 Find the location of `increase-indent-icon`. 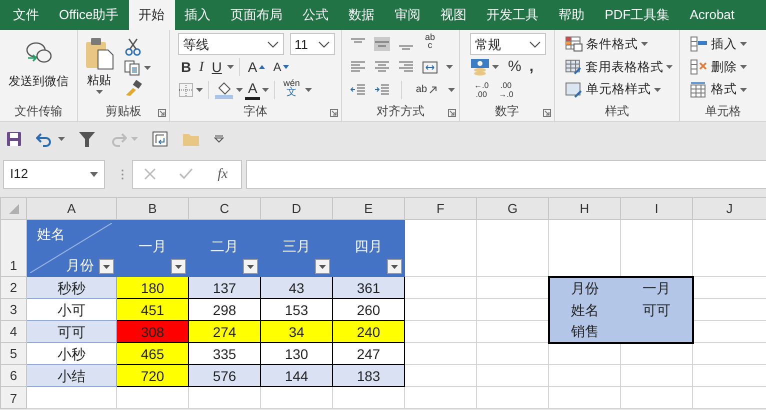

increase-indent-icon is located at coordinates (382, 89).